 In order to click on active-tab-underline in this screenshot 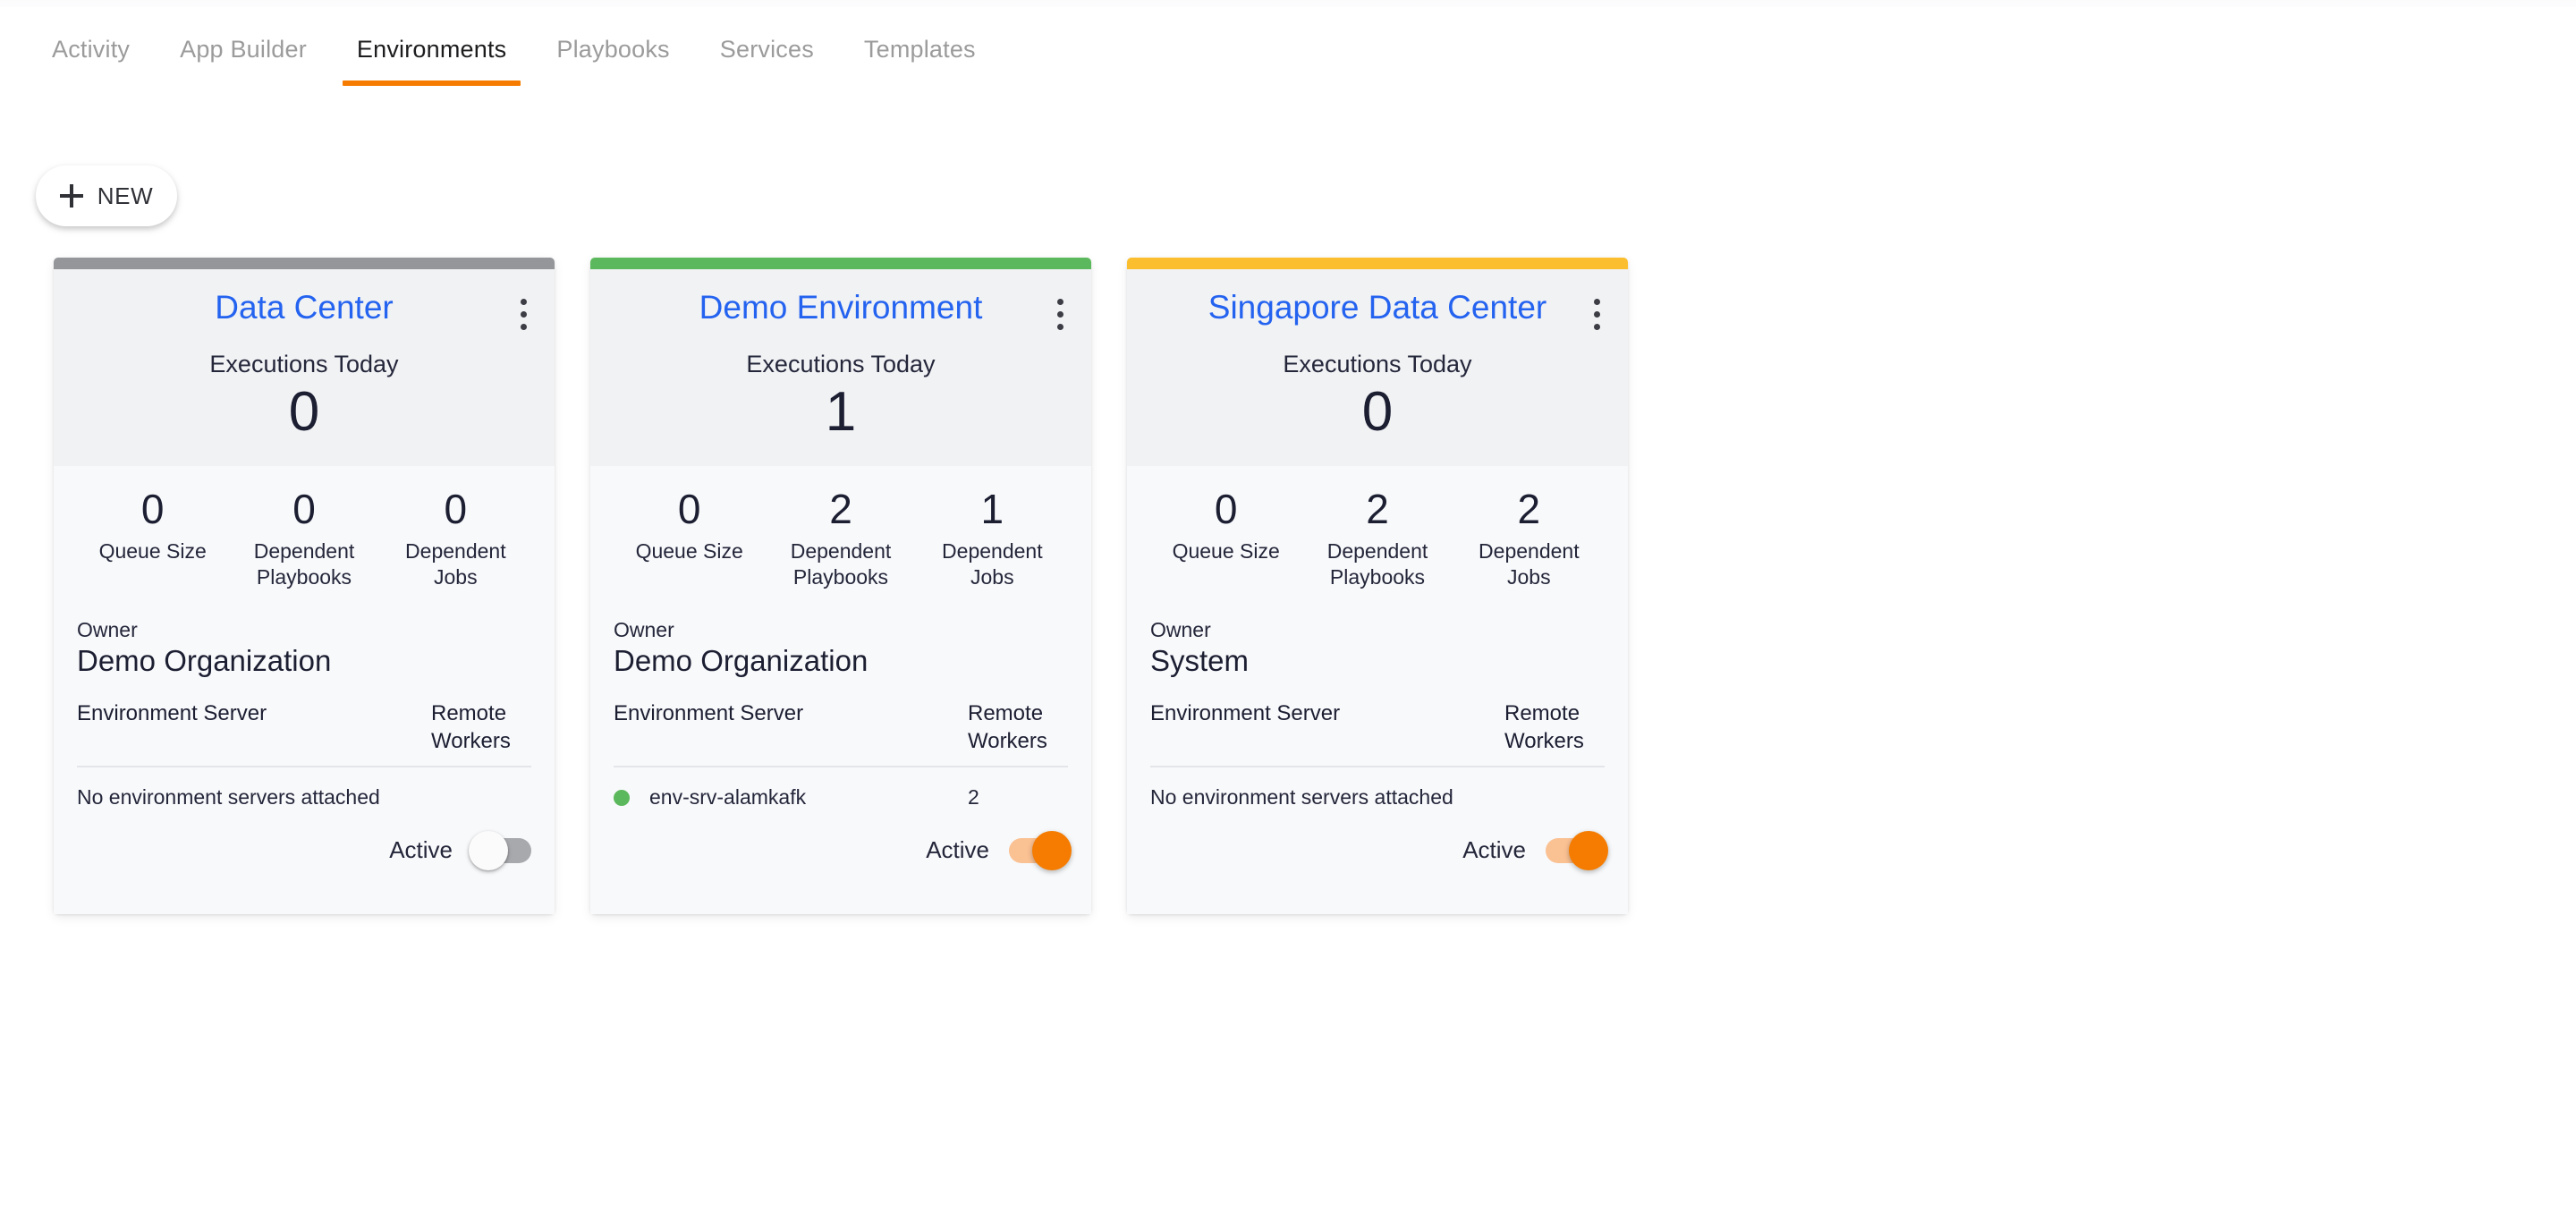, I will do `click(431, 83)`.